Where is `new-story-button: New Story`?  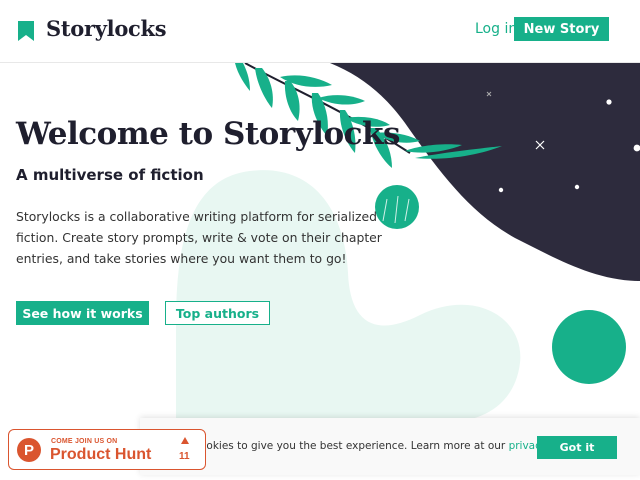 new-story-button: New Story is located at coordinates (561, 29).